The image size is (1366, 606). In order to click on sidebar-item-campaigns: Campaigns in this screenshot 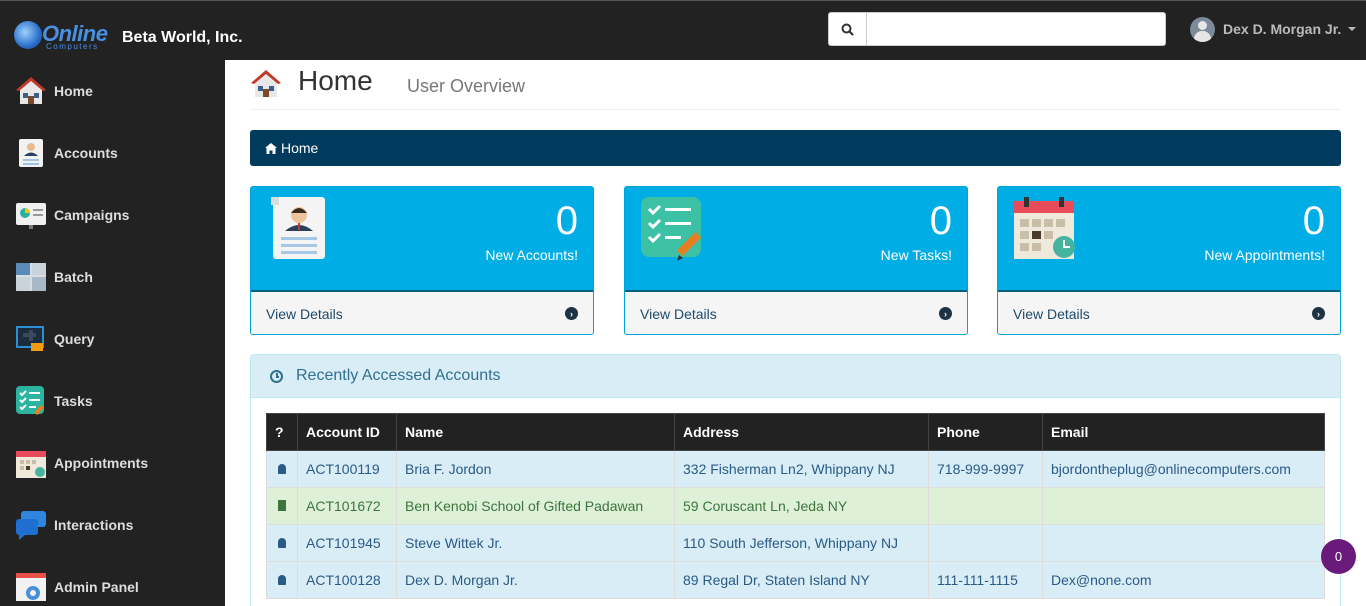, I will do `click(112, 215)`.